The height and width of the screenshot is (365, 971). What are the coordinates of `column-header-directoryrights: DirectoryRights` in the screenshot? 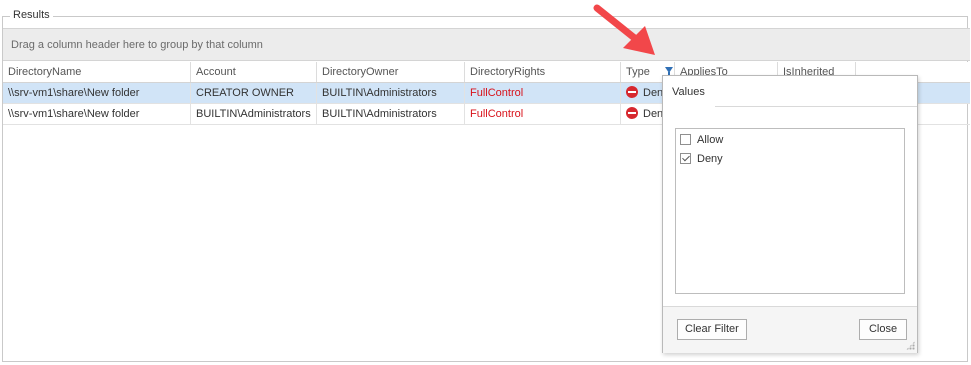 It's located at (543, 72).